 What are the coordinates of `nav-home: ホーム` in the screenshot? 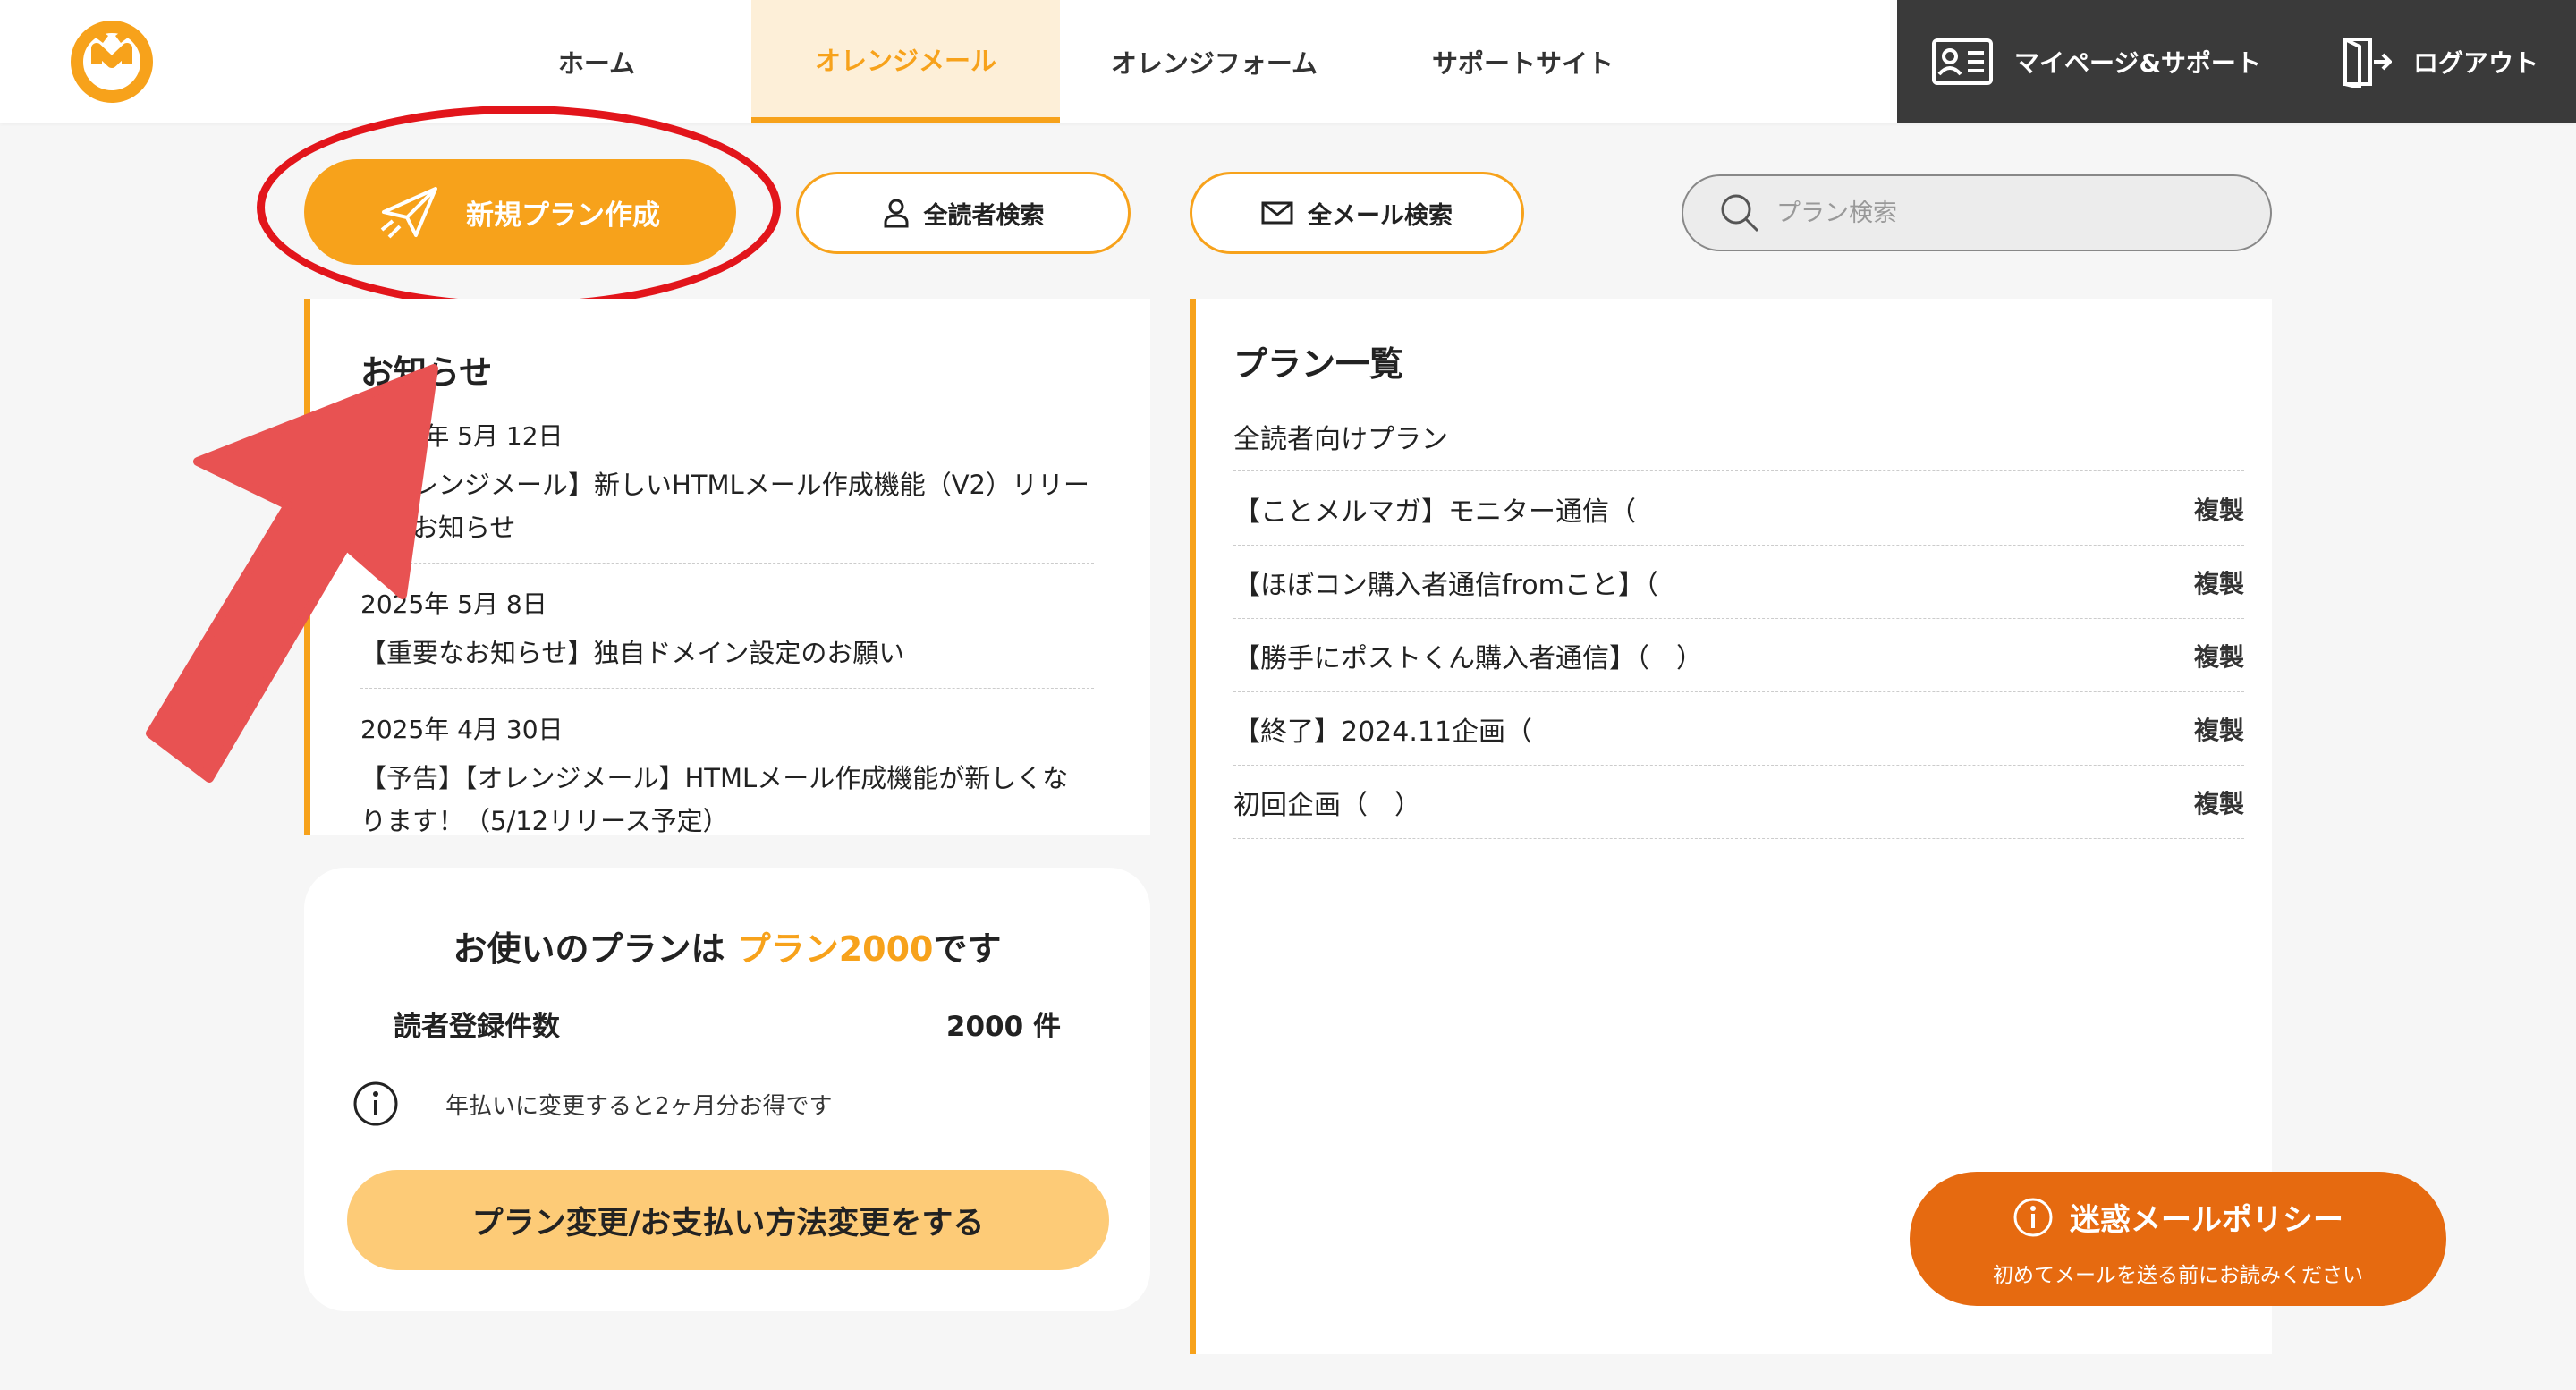 It's located at (596, 61).